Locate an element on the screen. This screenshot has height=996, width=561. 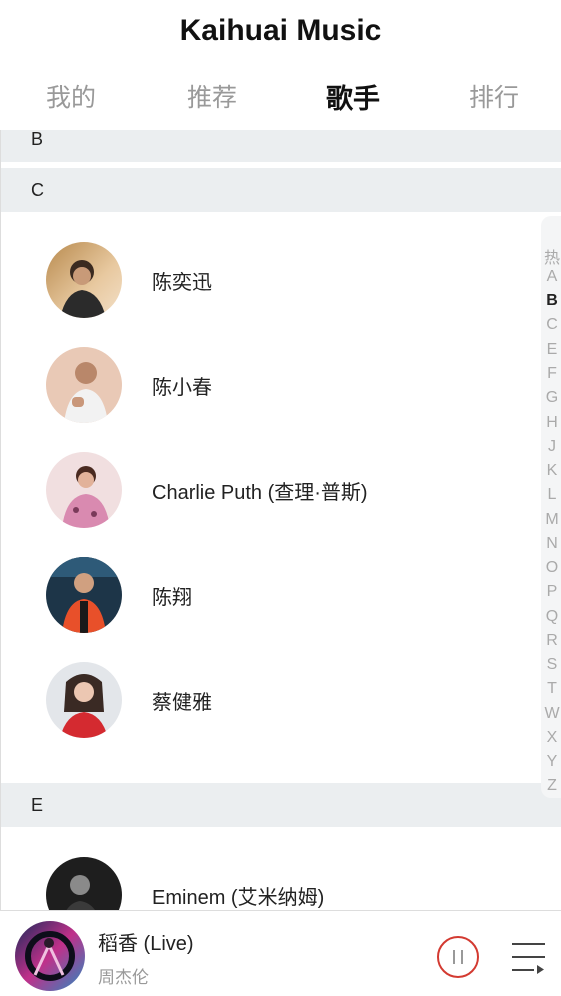
song-artist: 周杰伦 is located at coordinates (123, 977).